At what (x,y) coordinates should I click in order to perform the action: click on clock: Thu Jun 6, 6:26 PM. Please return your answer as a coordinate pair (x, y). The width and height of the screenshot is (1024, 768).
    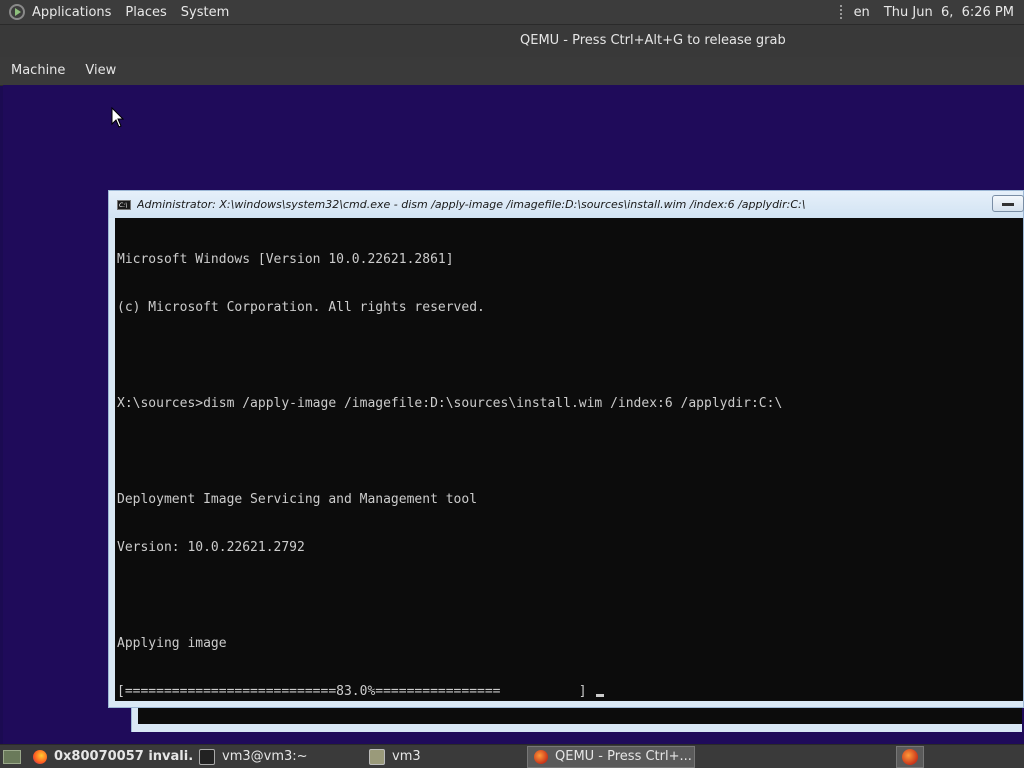
    Looking at the image, I should click on (954, 12).